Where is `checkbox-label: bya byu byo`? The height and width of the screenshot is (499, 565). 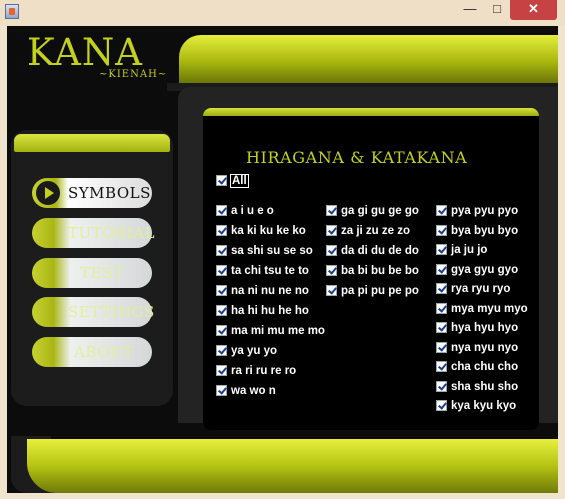
checkbox-label: bya byu byo is located at coordinates (485, 230).